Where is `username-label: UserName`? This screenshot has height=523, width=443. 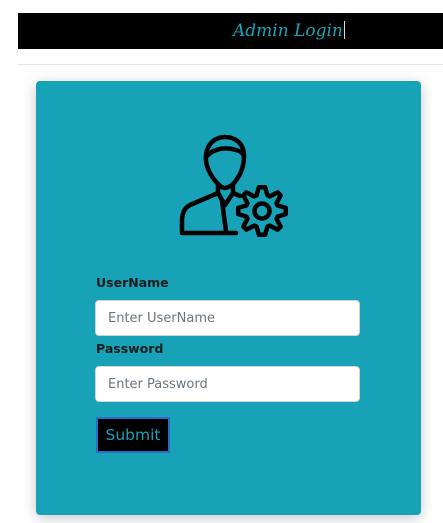 username-label: UserName is located at coordinates (132, 282).